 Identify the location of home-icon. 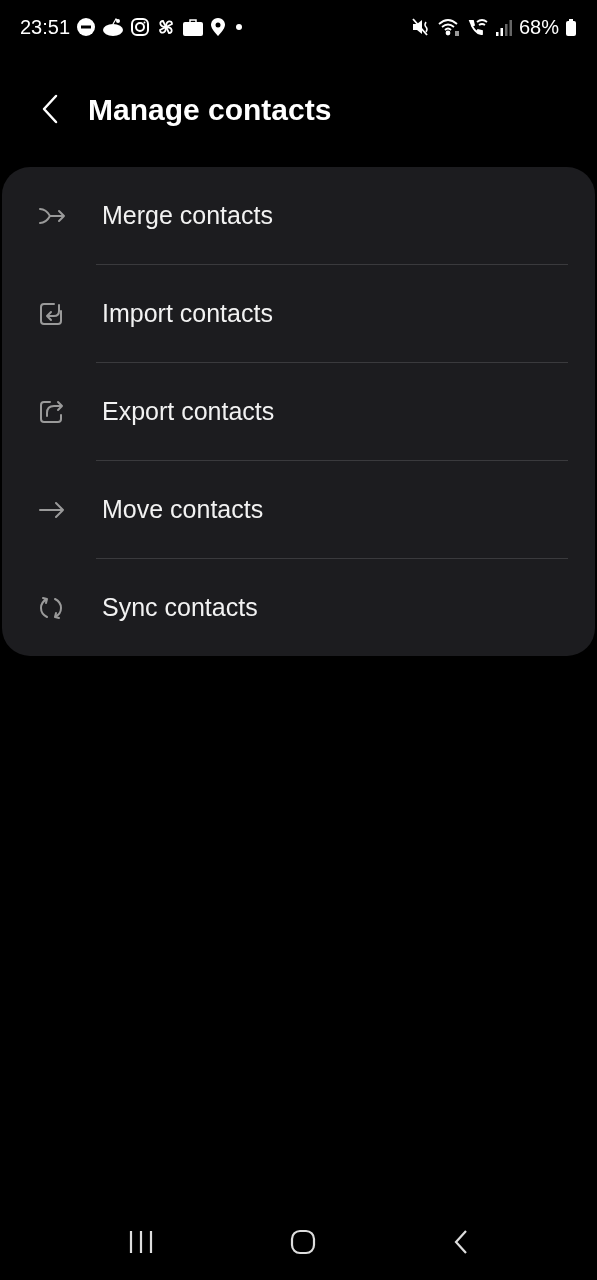
(303, 1242).